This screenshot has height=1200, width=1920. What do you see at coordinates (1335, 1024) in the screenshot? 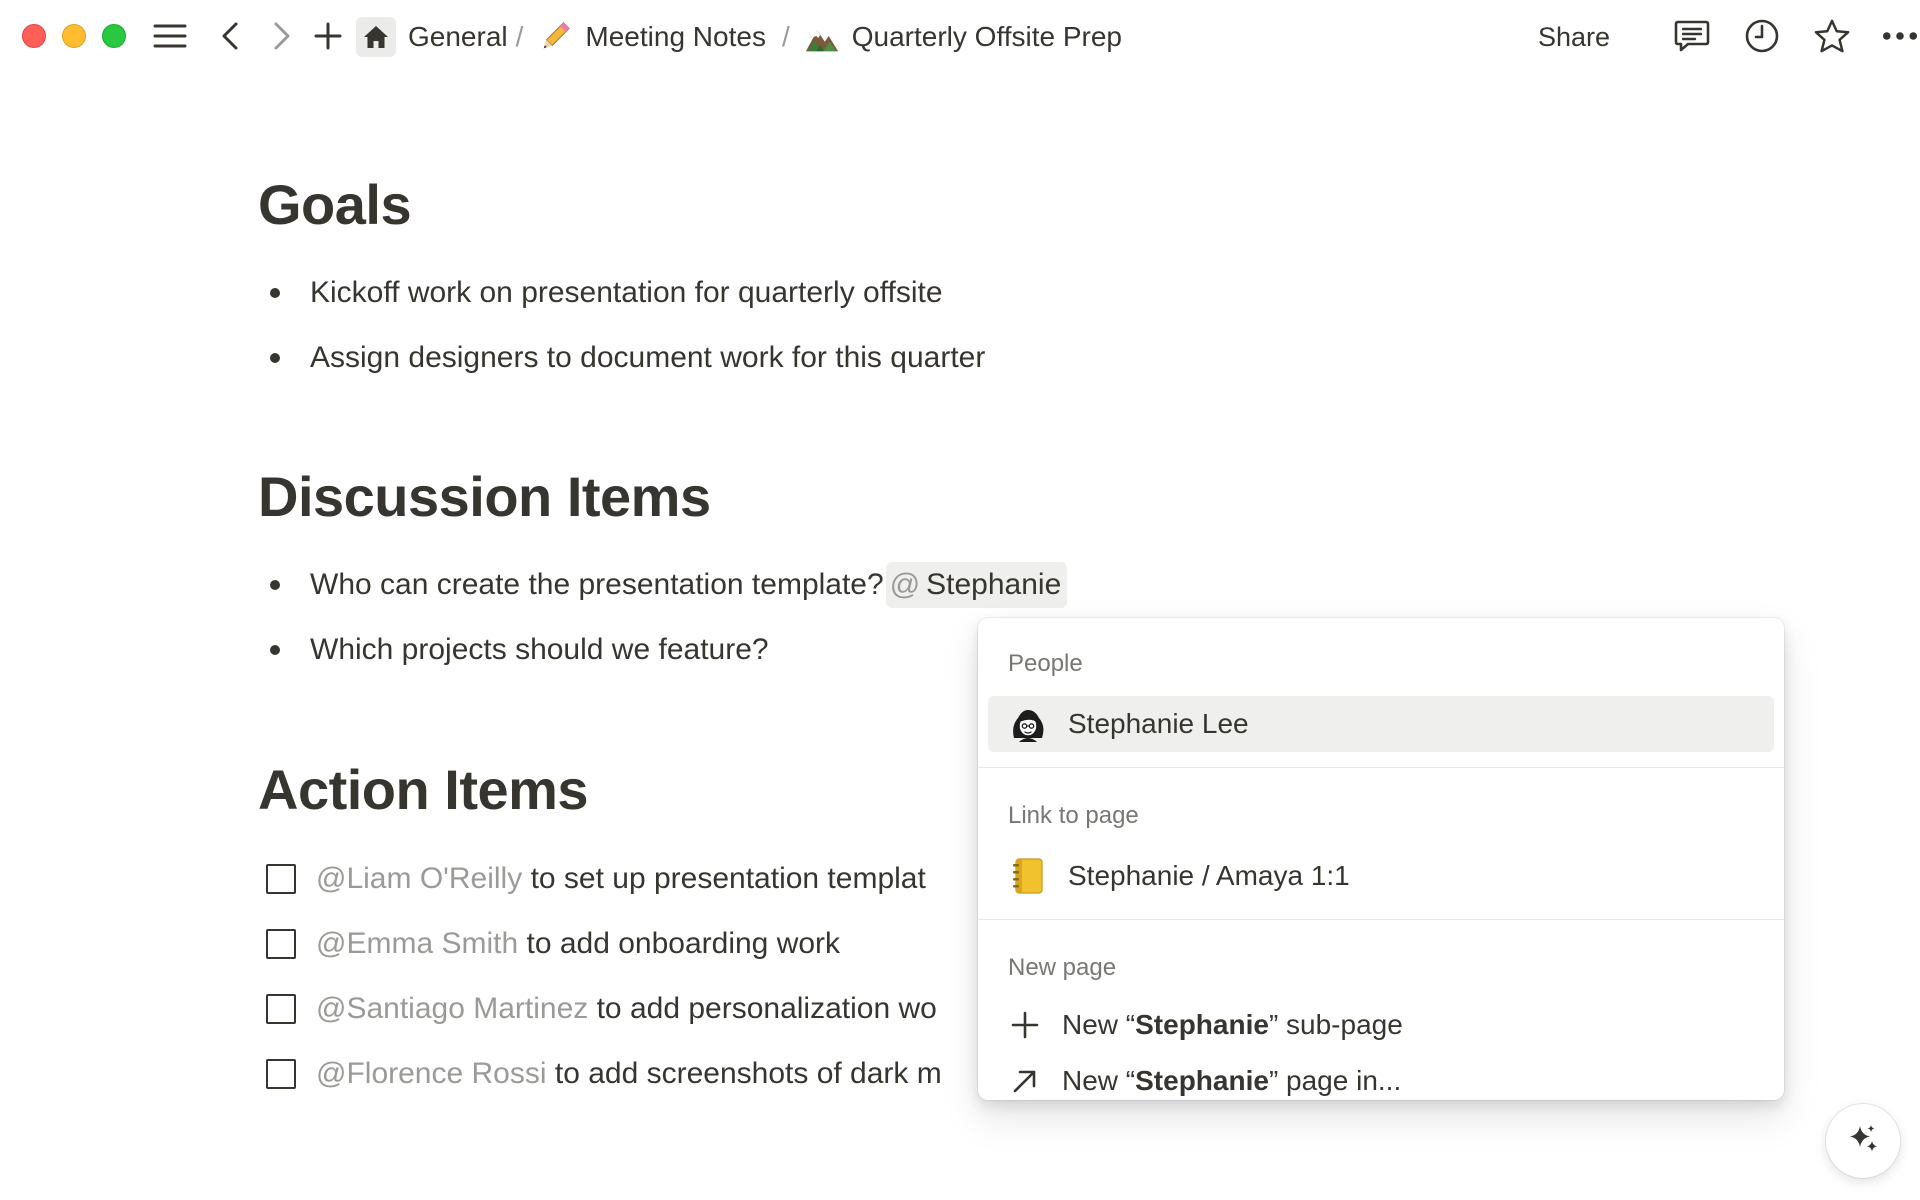
I see `new-subpage-suffix: ” sub-page` at bounding box center [1335, 1024].